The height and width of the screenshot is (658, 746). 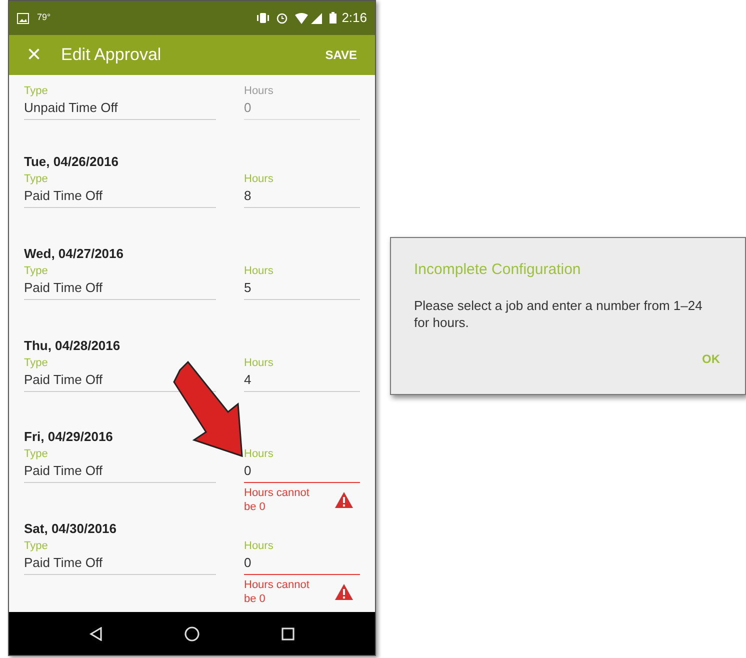 What do you see at coordinates (302, 381) in the screenshot?
I see `hours-field: 4` at bounding box center [302, 381].